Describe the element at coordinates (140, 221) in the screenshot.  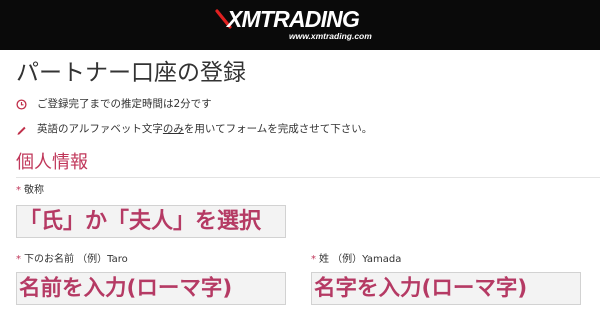
I see `hint-text: 「氏」か「夫人」を選択` at that location.